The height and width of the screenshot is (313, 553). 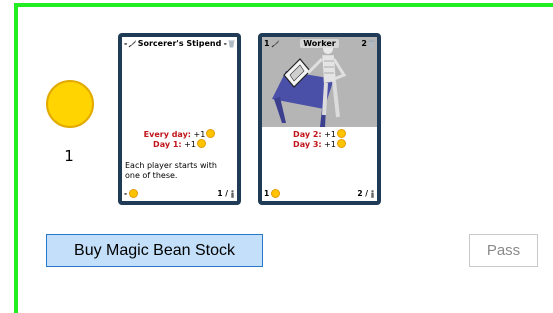 I want to click on card-ability: Day 1: +1, so click(x=179, y=144).